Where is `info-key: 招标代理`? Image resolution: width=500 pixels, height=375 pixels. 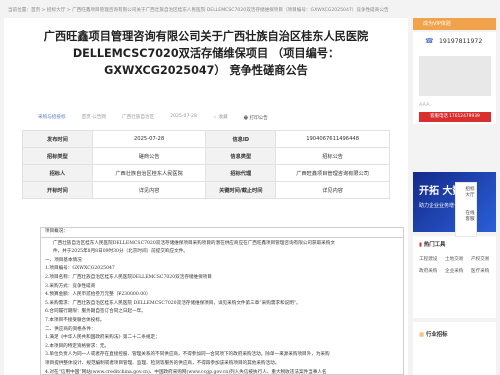 info-key: 招标代理 is located at coordinates (241, 173).